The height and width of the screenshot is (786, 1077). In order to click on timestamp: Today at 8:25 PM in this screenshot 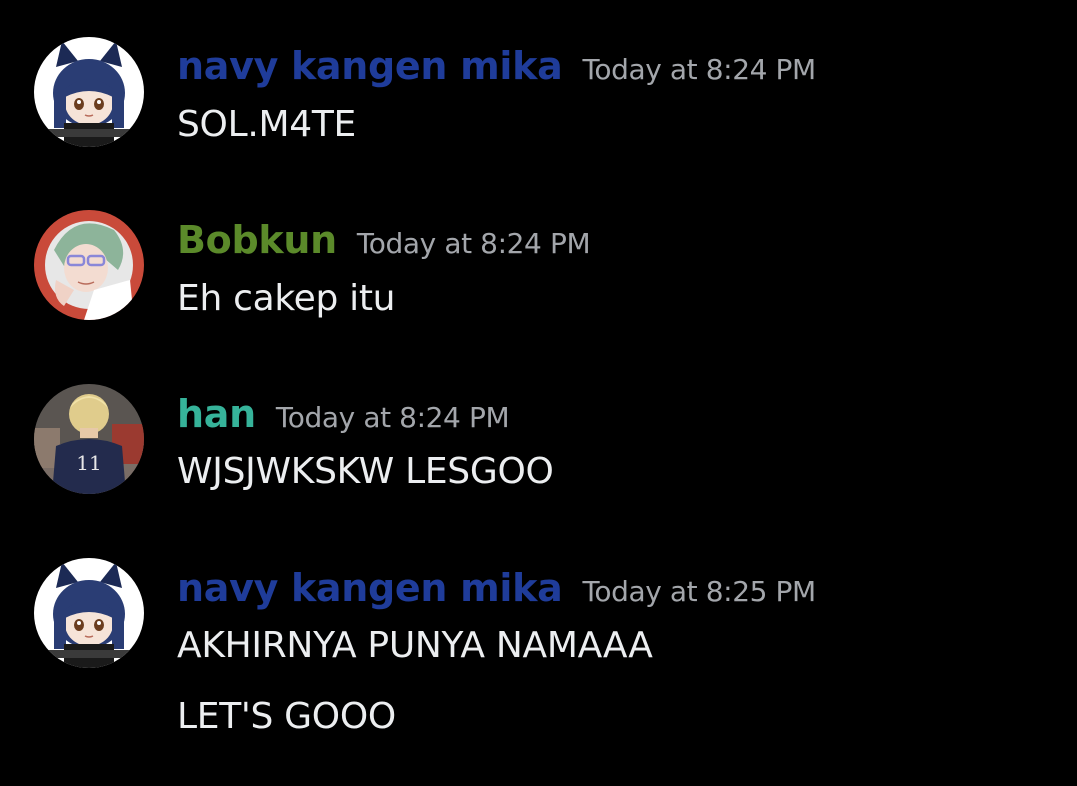, I will do `click(699, 591)`.